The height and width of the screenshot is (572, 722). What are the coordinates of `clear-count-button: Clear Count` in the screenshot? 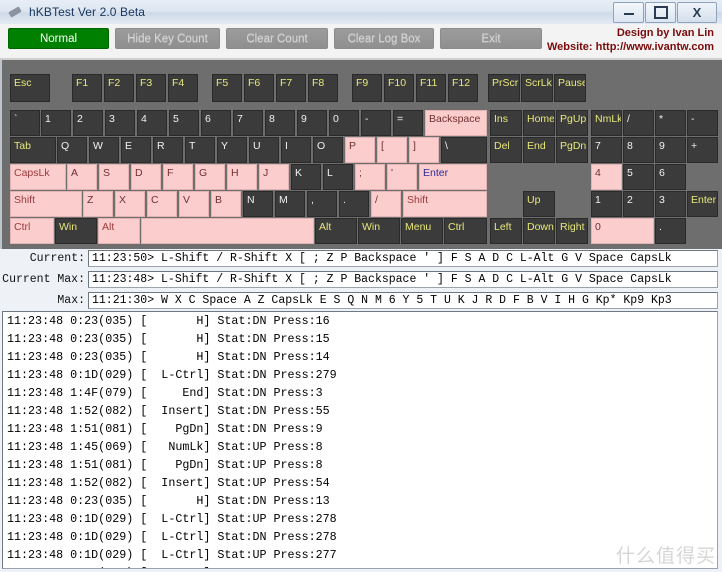 It's located at (277, 38).